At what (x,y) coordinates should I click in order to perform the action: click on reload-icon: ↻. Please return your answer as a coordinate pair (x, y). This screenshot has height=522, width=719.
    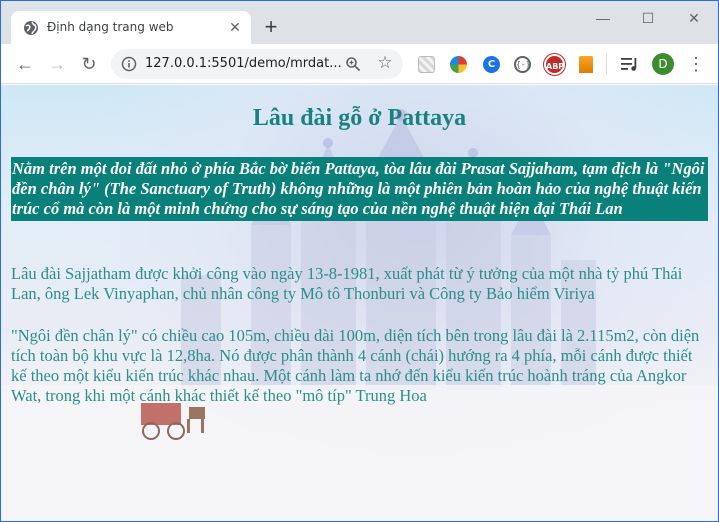
    Looking at the image, I should click on (89, 64).